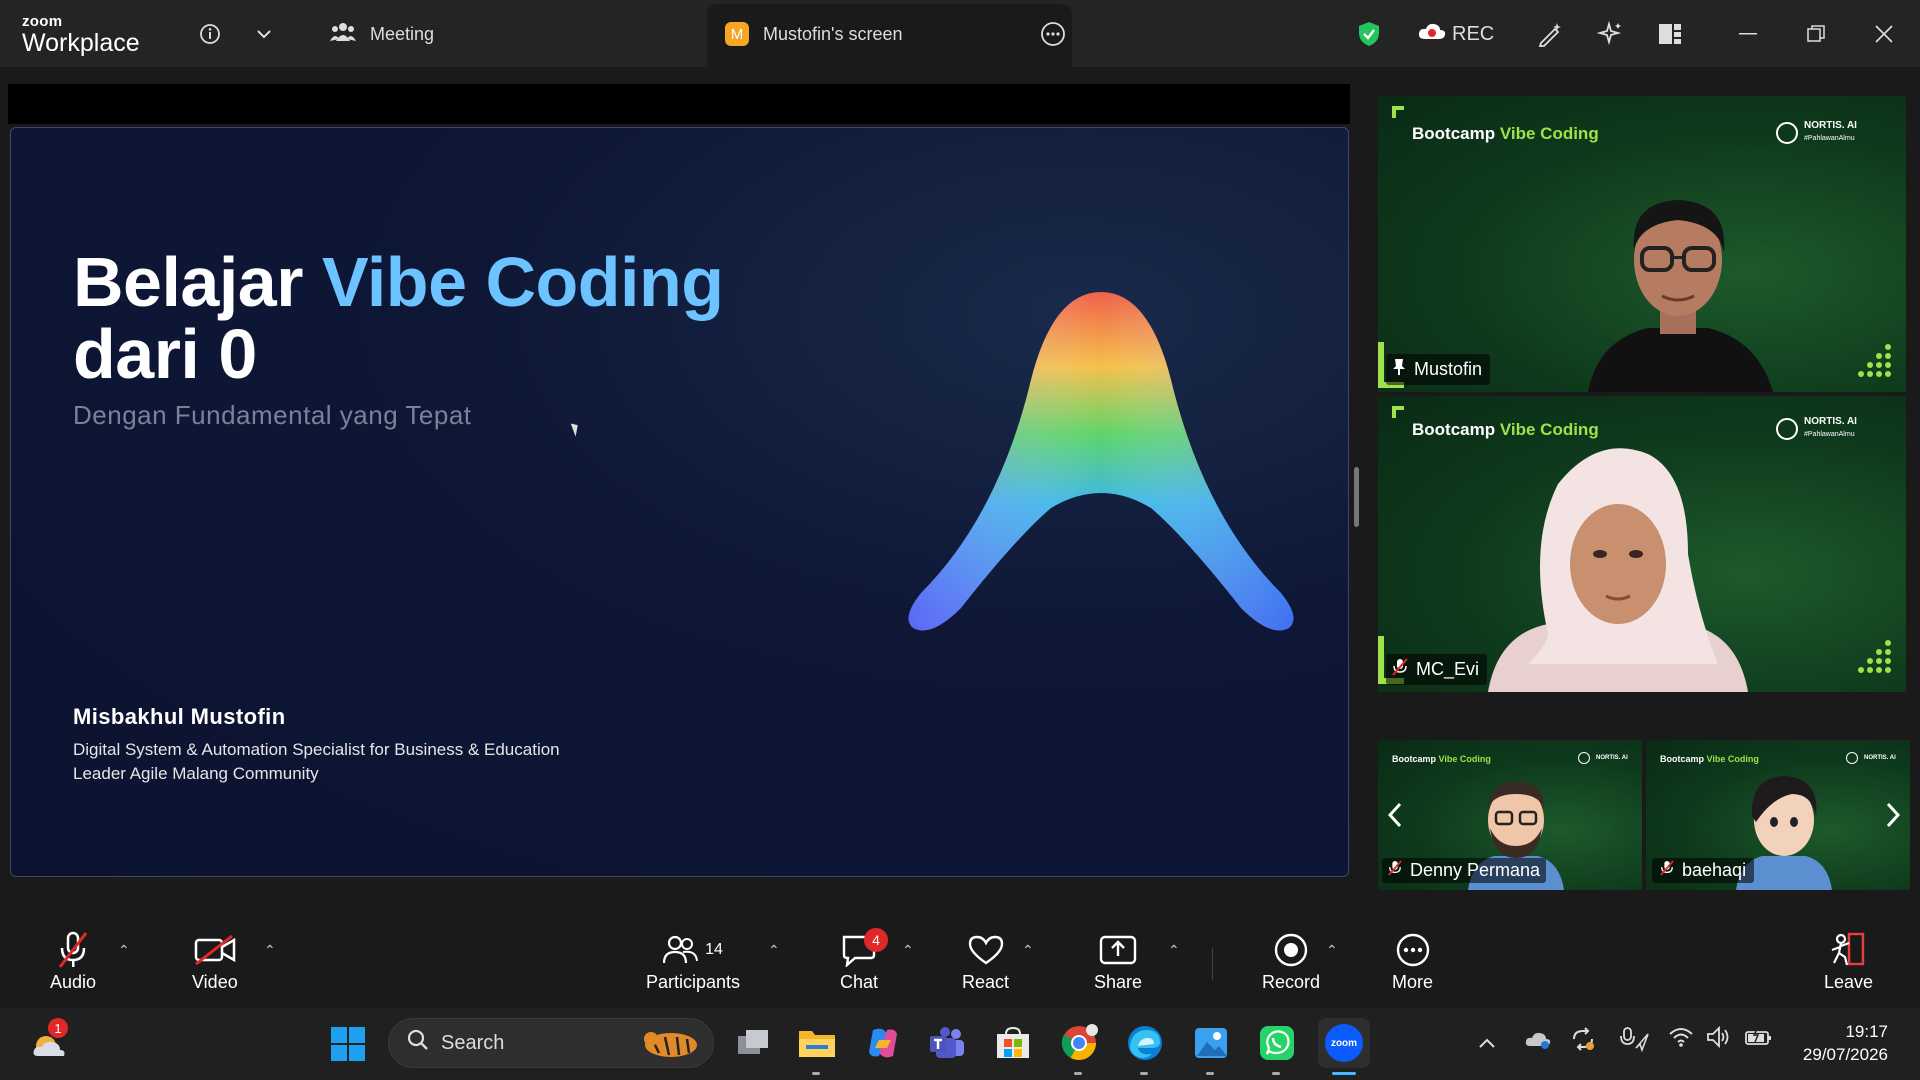 The height and width of the screenshot is (1080, 1920). What do you see at coordinates (1118, 950) in the screenshot?
I see `share-screen-icon` at bounding box center [1118, 950].